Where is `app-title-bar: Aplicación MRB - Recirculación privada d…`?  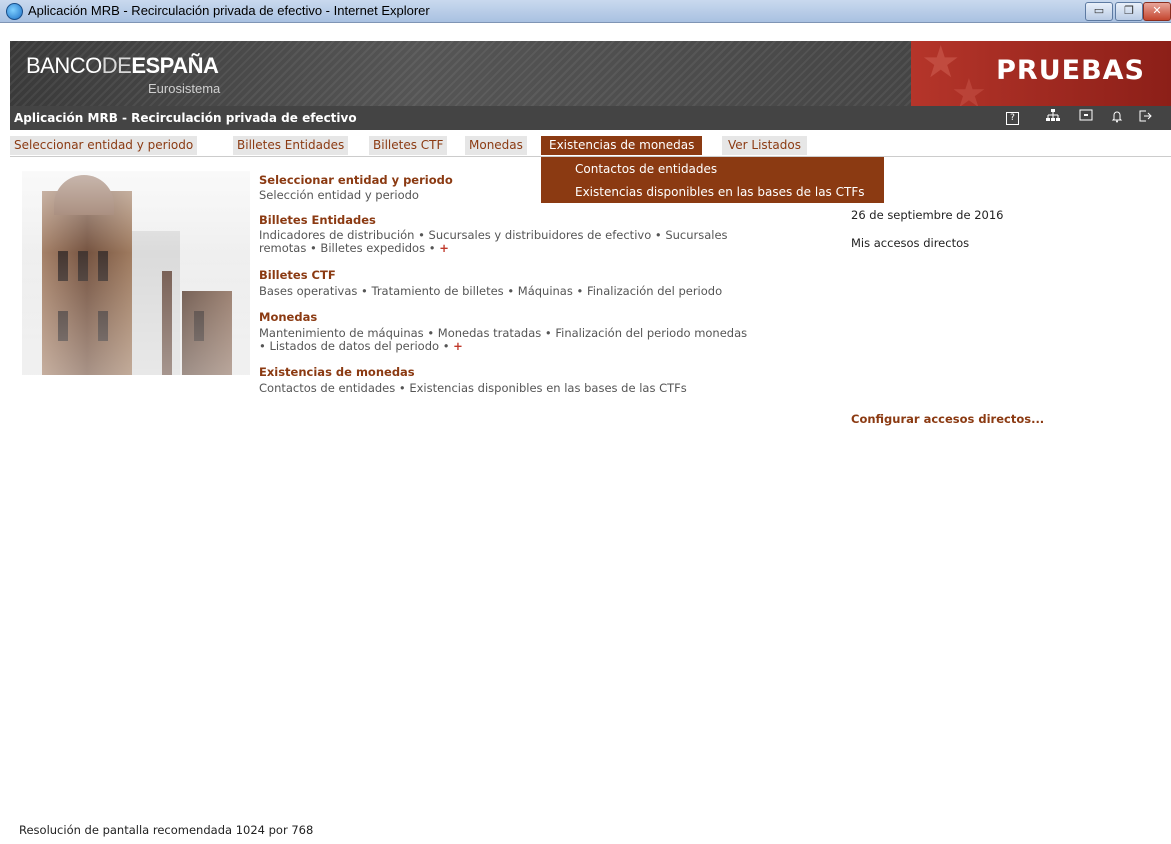 app-title-bar: Aplicación MRB - Recirculación privada d… is located at coordinates (590, 118).